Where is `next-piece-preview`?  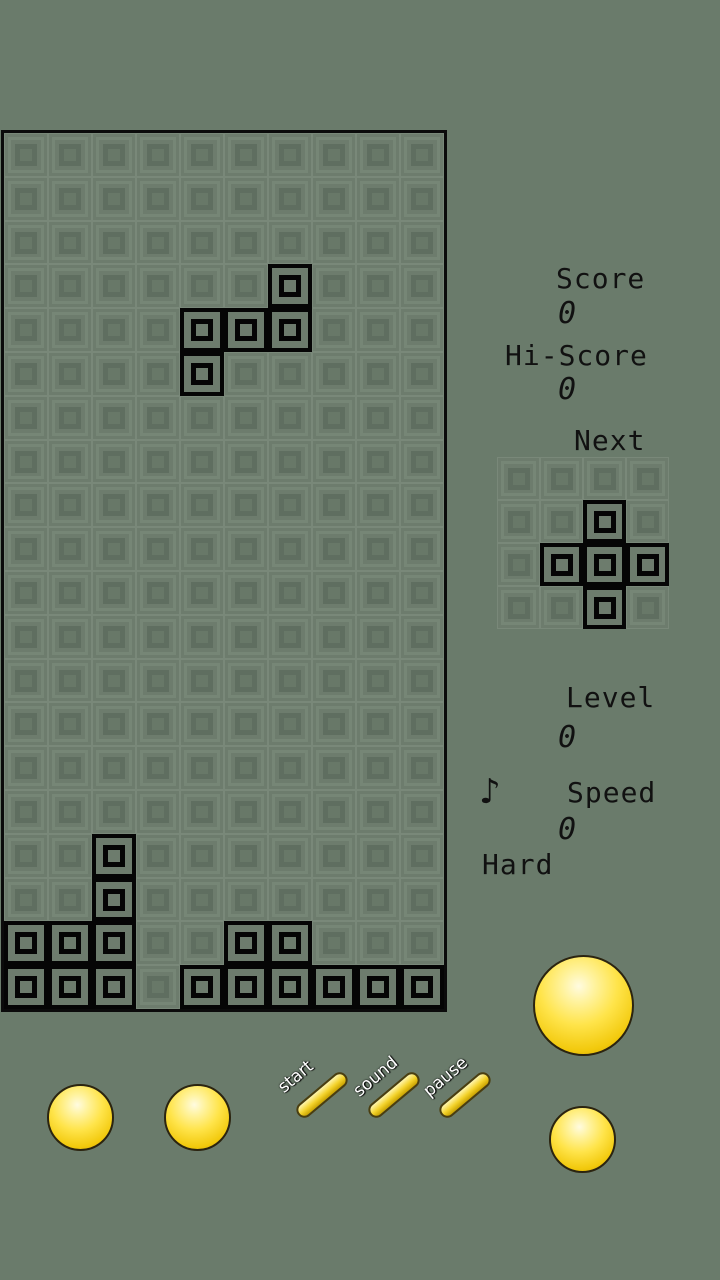
next-piece-preview is located at coordinates (583, 543).